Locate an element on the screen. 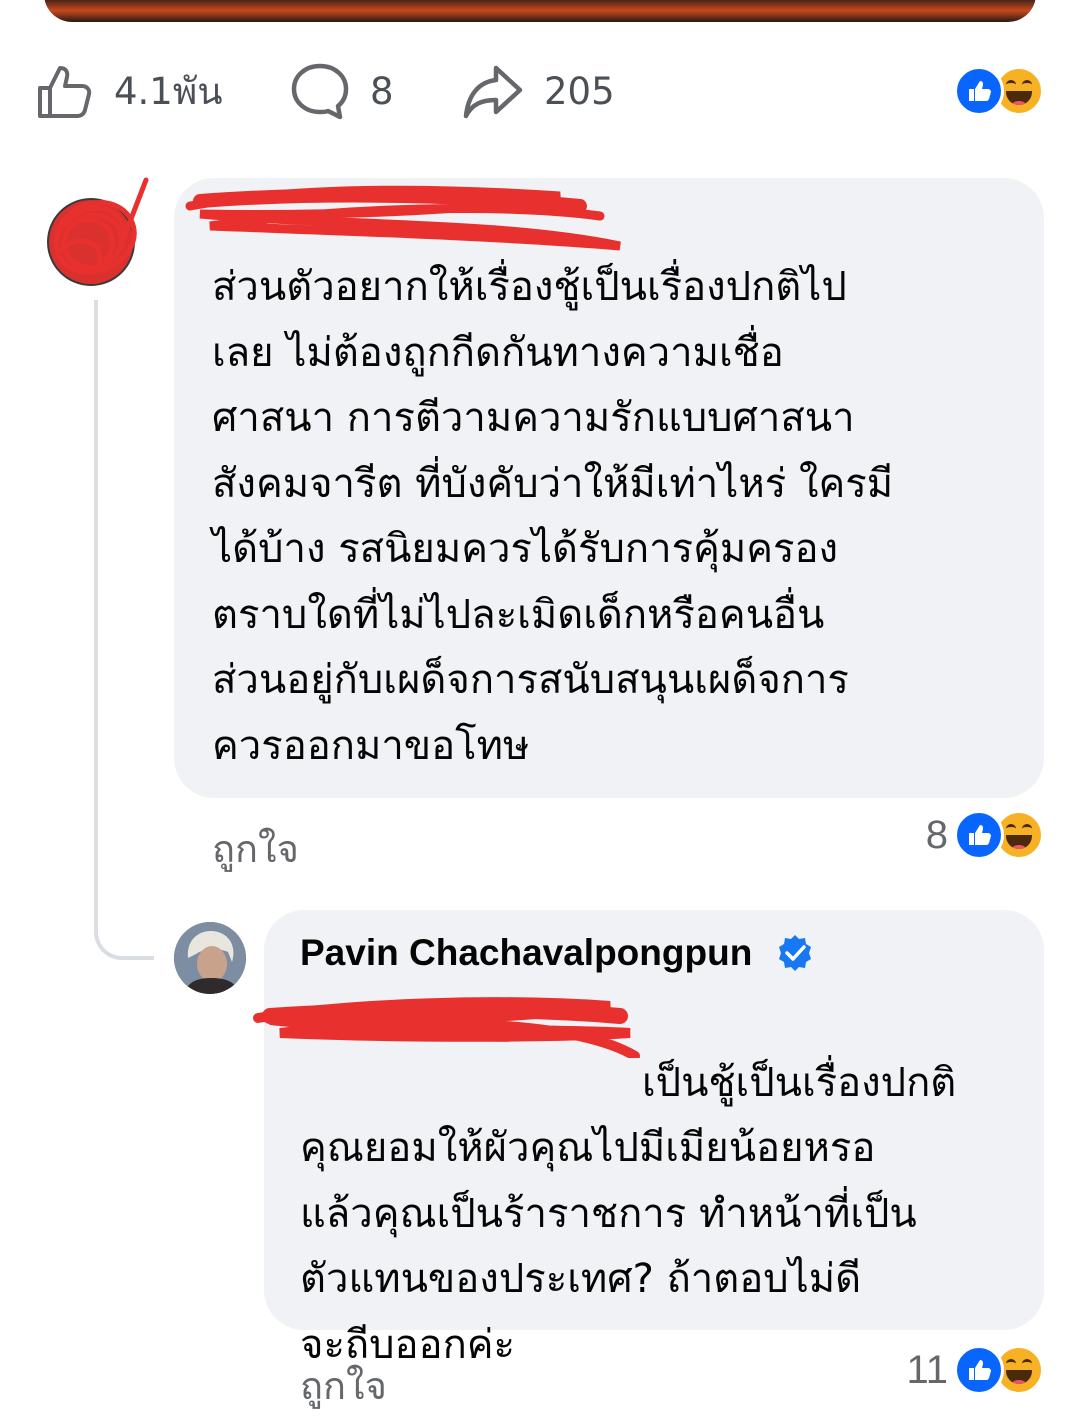 This screenshot has width=1080, height=1420. post-action-bar: 4.1พัน 8 205 is located at coordinates (540, 91).